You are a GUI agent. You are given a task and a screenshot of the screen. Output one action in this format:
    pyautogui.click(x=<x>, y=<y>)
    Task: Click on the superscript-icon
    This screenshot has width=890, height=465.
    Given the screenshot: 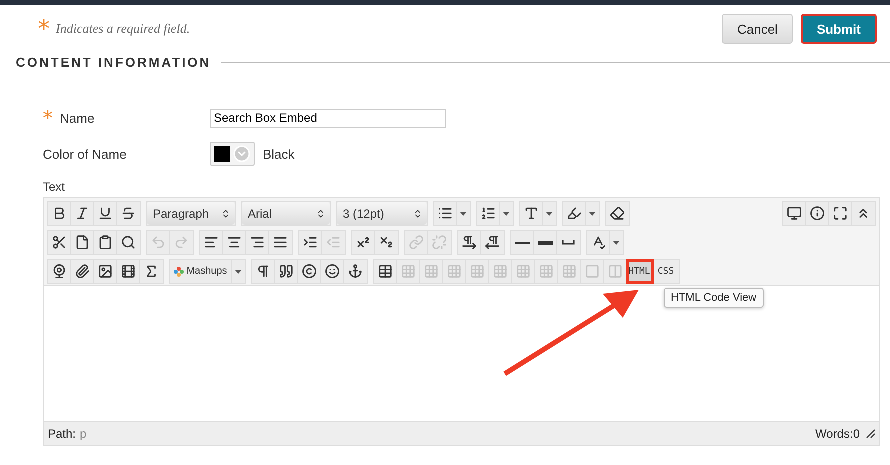 What is the action you would take?
    pyautogui.click(x=363, y=242)
    